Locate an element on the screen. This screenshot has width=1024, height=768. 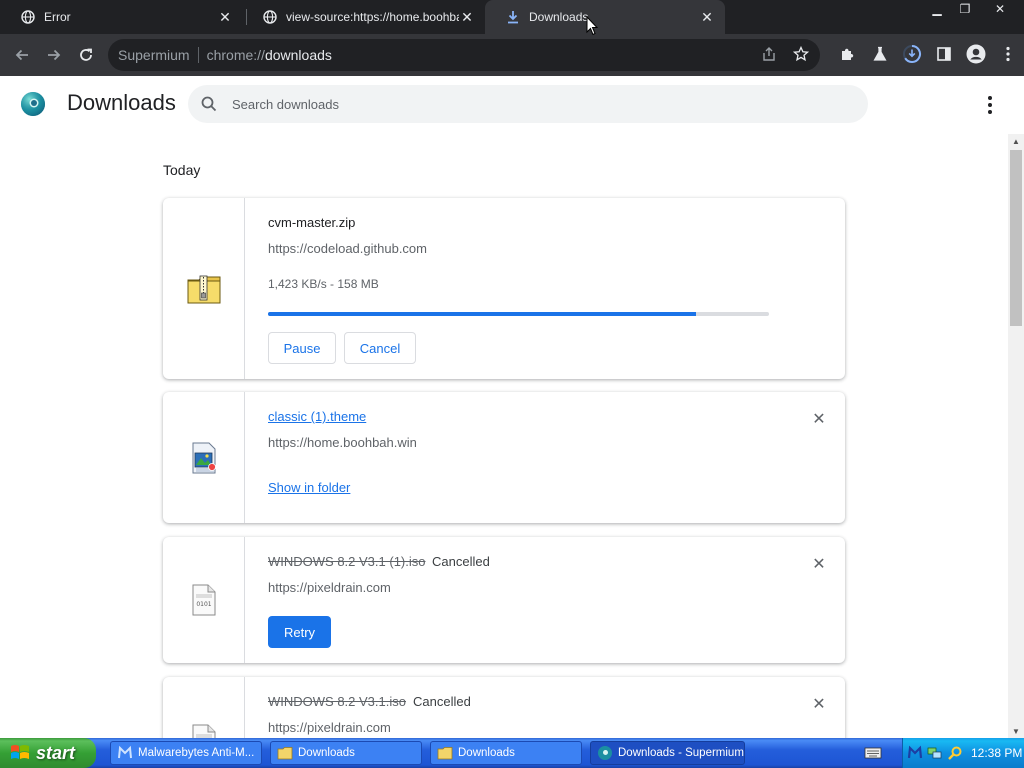
tab-view-source: view-source:https://home.boohbah ✕ is located at coordinates (363, 17).